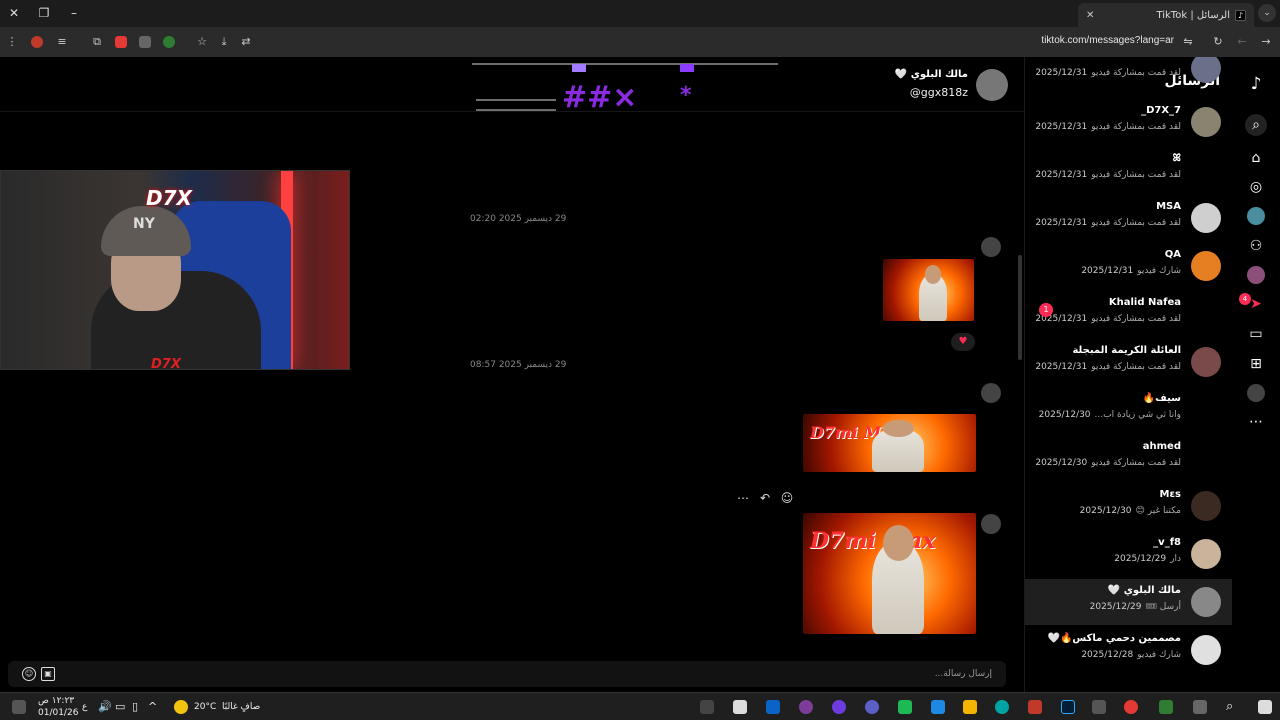 This screenshot has height=720, width=1280. I want to click on conversation-item: D7X_7_ لقد قمت بمشاركة فيديو2025/12/31, so click(1128, 122).